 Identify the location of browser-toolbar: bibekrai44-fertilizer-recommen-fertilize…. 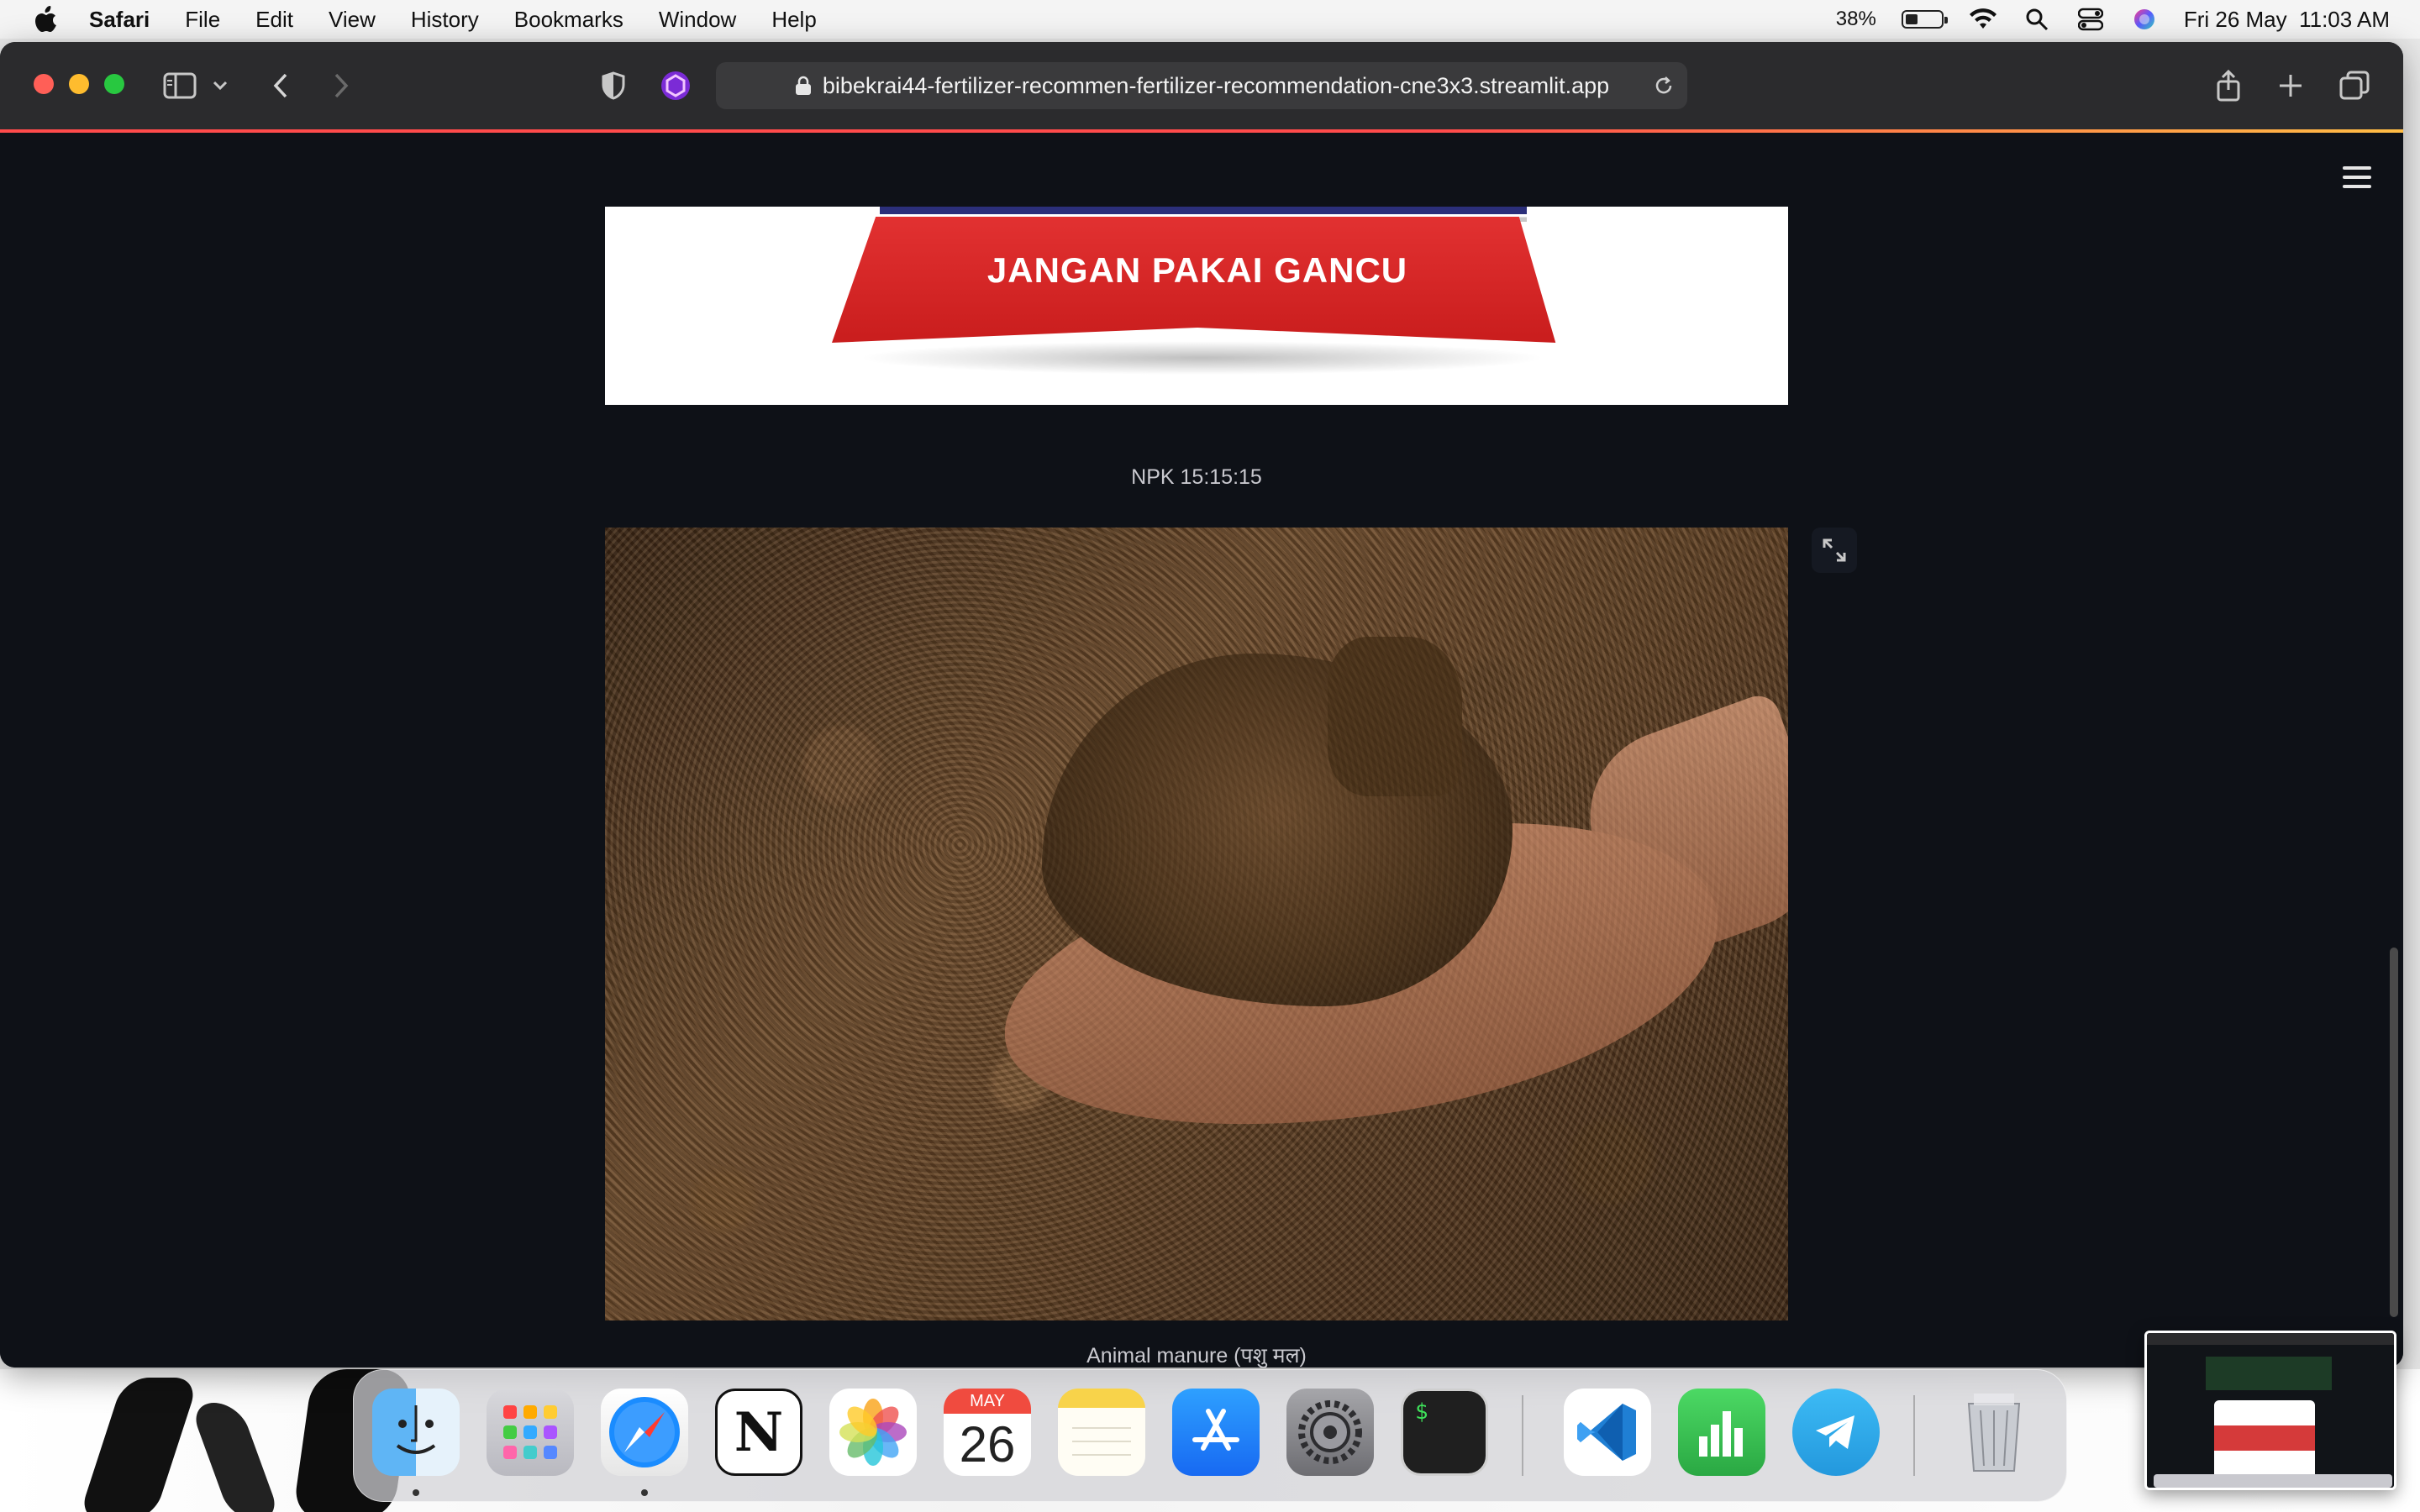
(1201, 86).